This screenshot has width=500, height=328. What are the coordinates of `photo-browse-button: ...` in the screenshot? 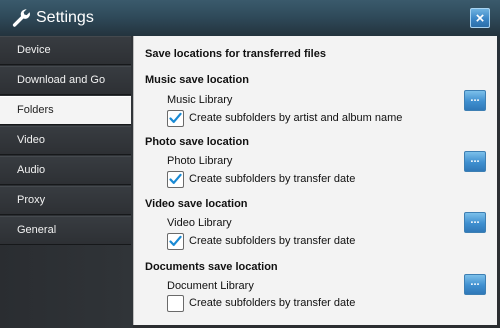 It's located at (475, 161).